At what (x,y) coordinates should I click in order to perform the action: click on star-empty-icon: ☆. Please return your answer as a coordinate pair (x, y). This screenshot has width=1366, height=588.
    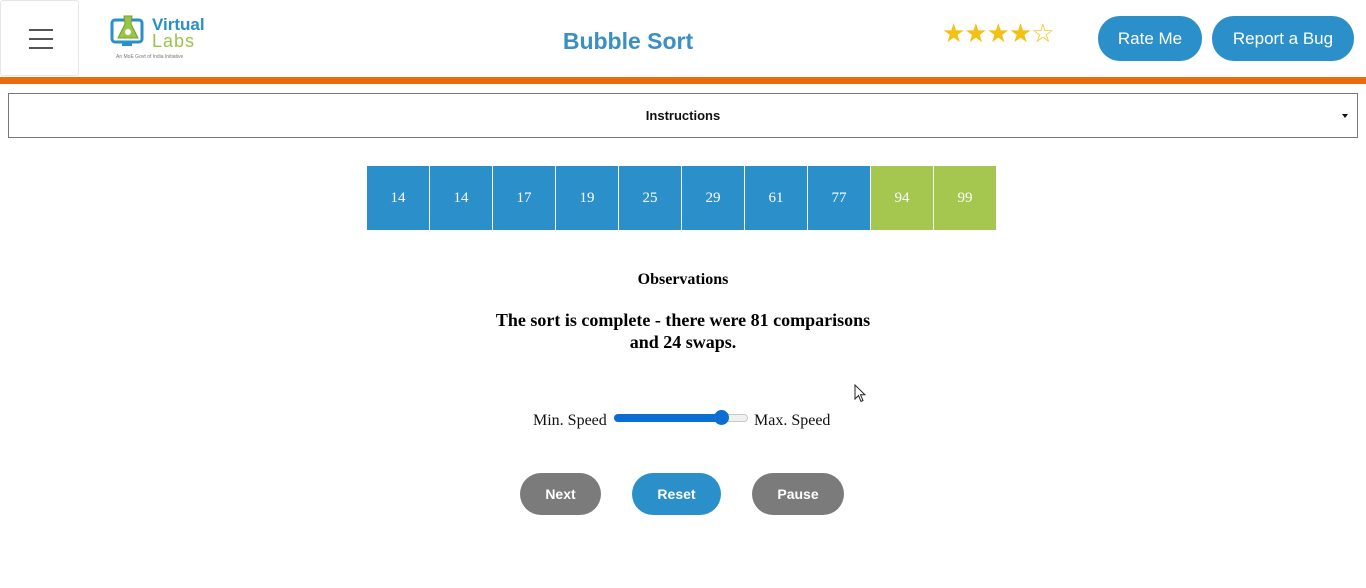
    Looking at the image, I should click on (1042, 33).